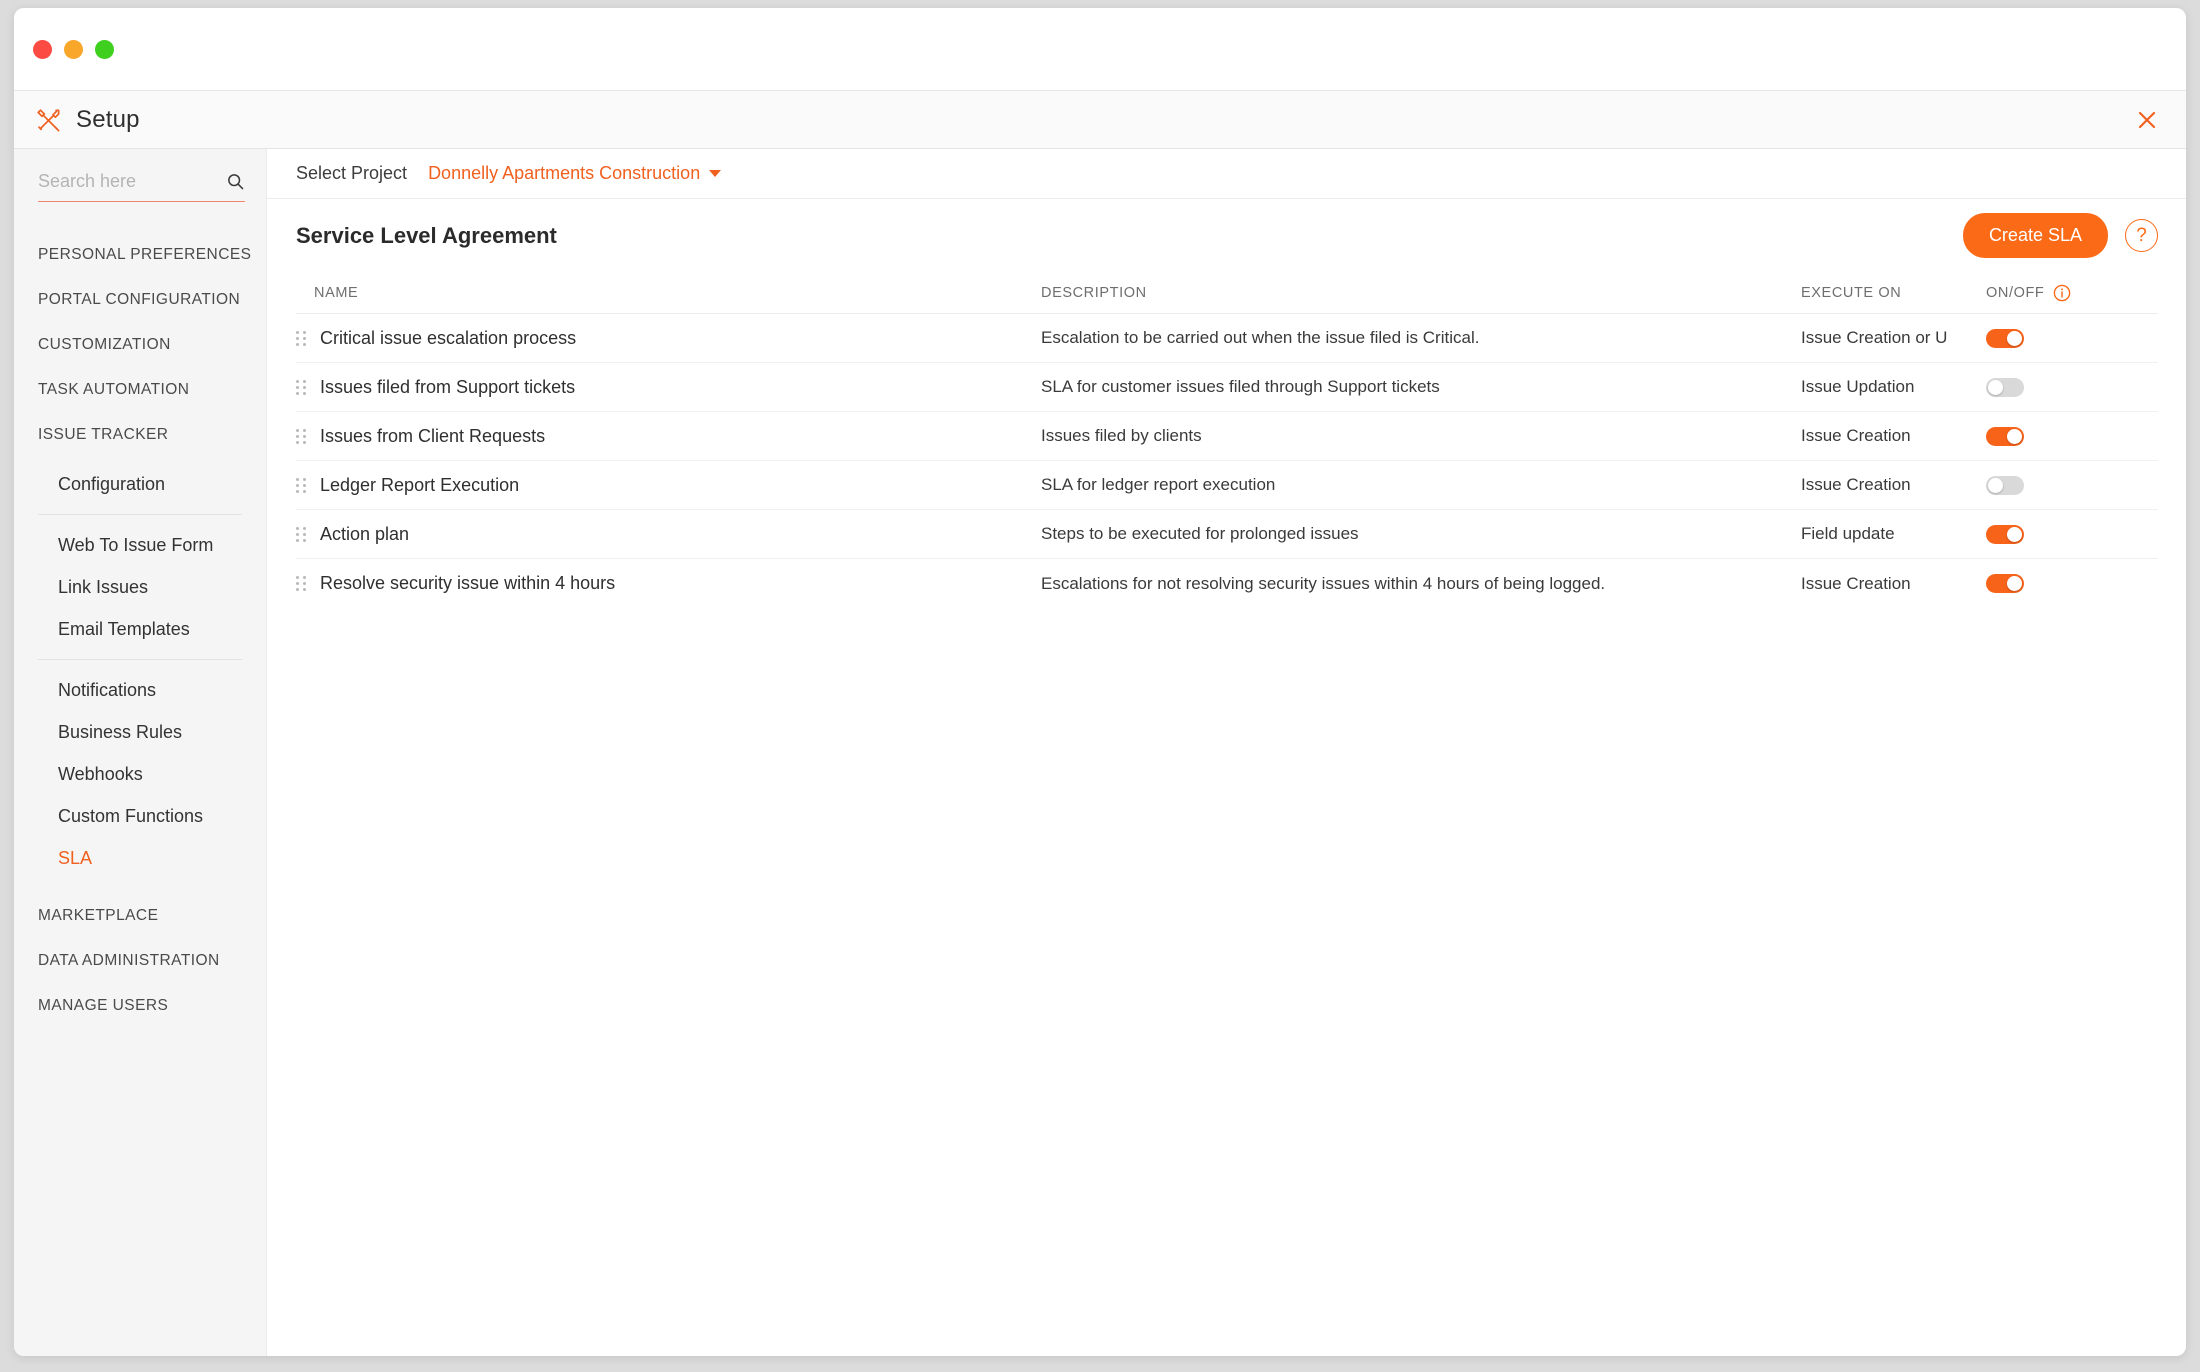 This screenshot has width=2200, height=1372. I want to click on project-dropdown: Donnelly Apartments Construction, so click(575, 173).